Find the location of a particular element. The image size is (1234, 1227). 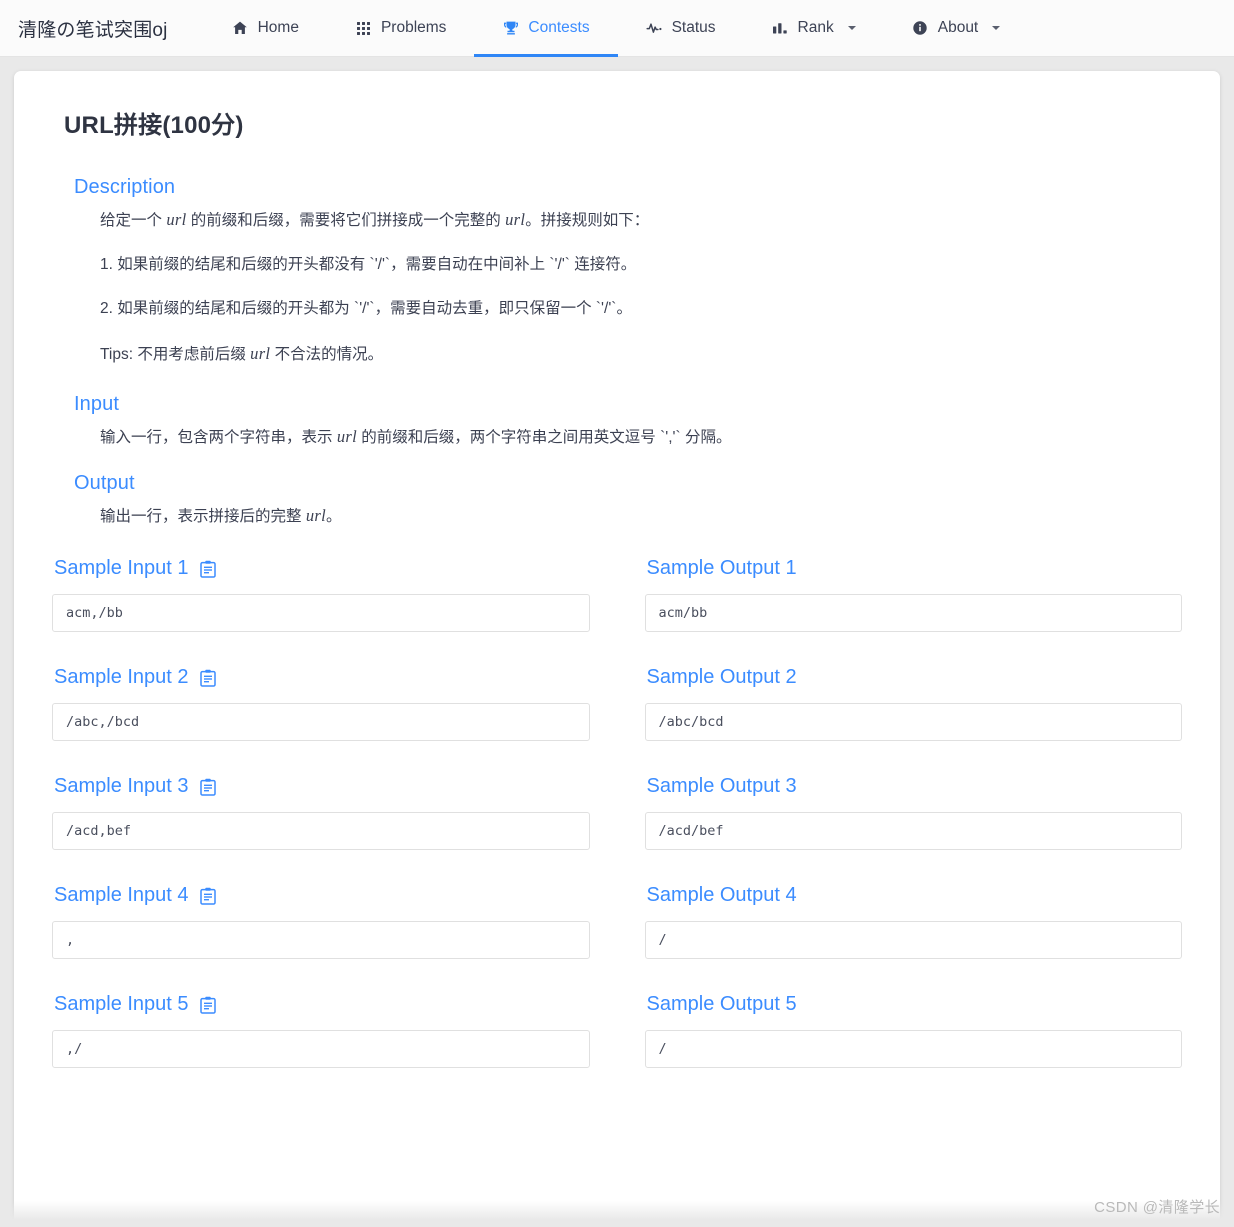

nav-item-home: Home is located at coordinates (265, 28).